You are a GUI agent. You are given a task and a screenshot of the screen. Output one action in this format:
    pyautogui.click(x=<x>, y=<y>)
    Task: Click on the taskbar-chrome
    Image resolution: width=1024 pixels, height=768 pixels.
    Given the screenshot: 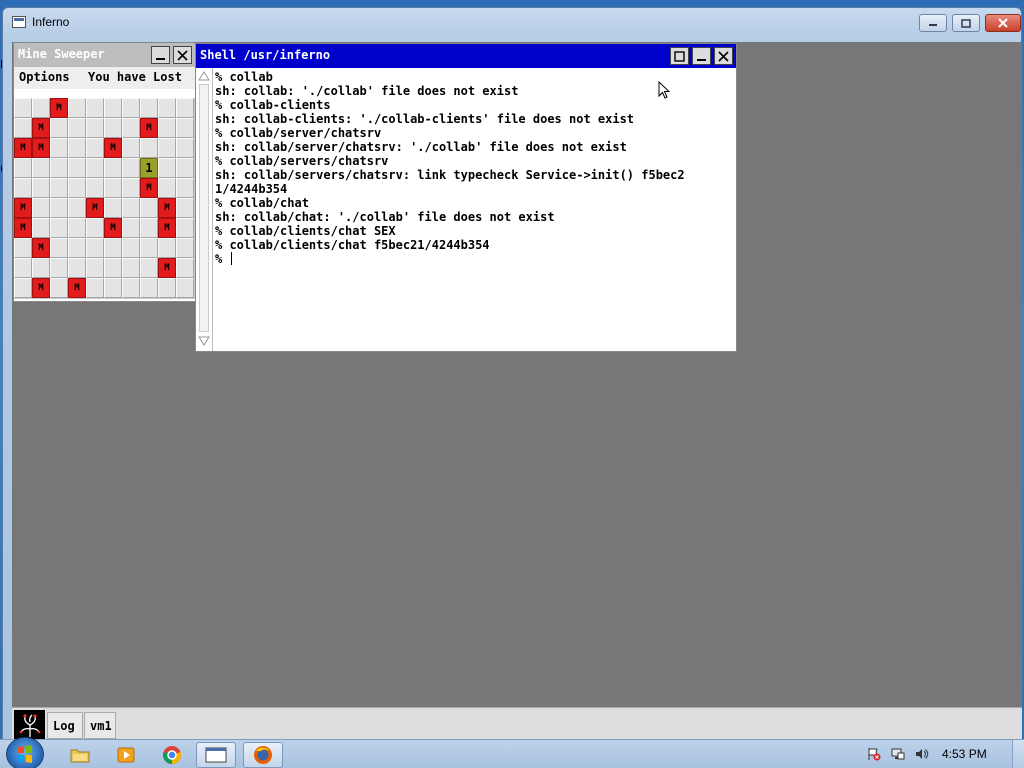 What is the action you would take?
    pyautogui.click(x=172, y=755)
    